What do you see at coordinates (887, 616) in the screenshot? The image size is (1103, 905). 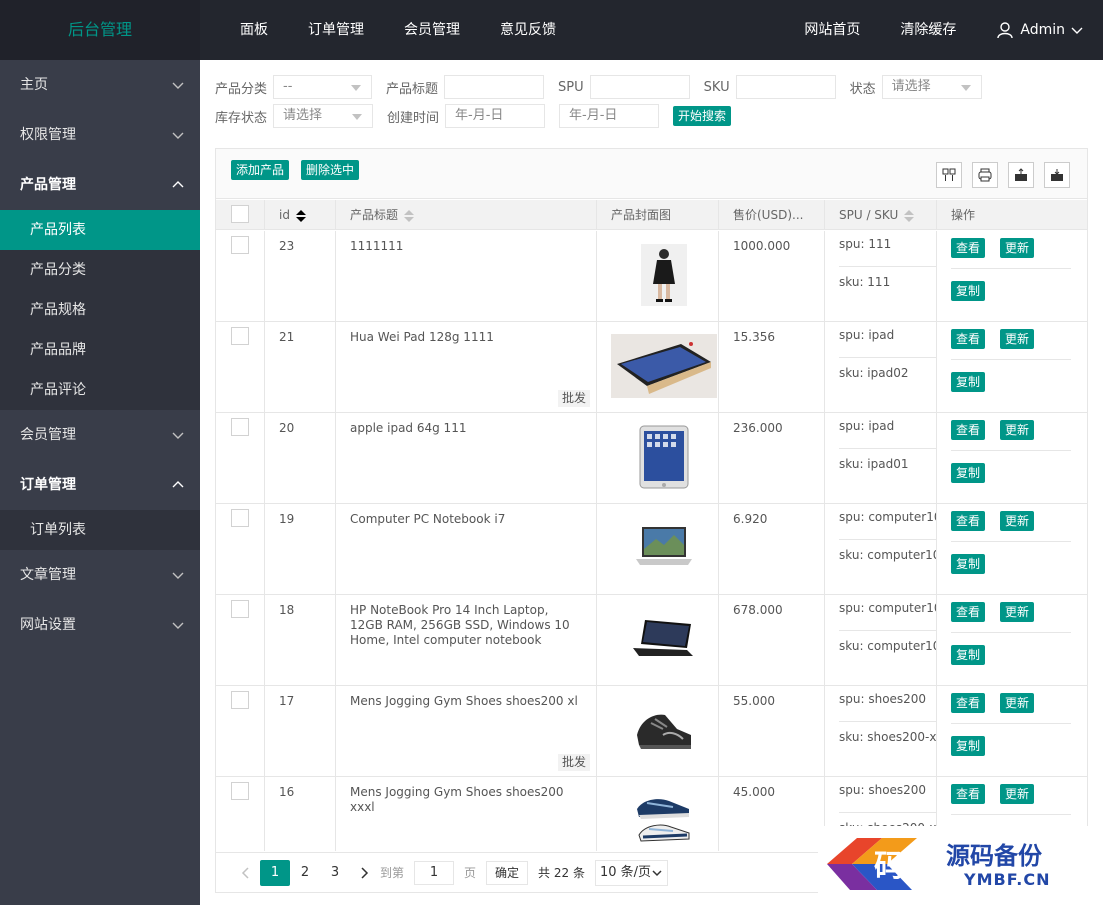 I see `row-spu: spu: computer100` at bounding box center [887, 616].